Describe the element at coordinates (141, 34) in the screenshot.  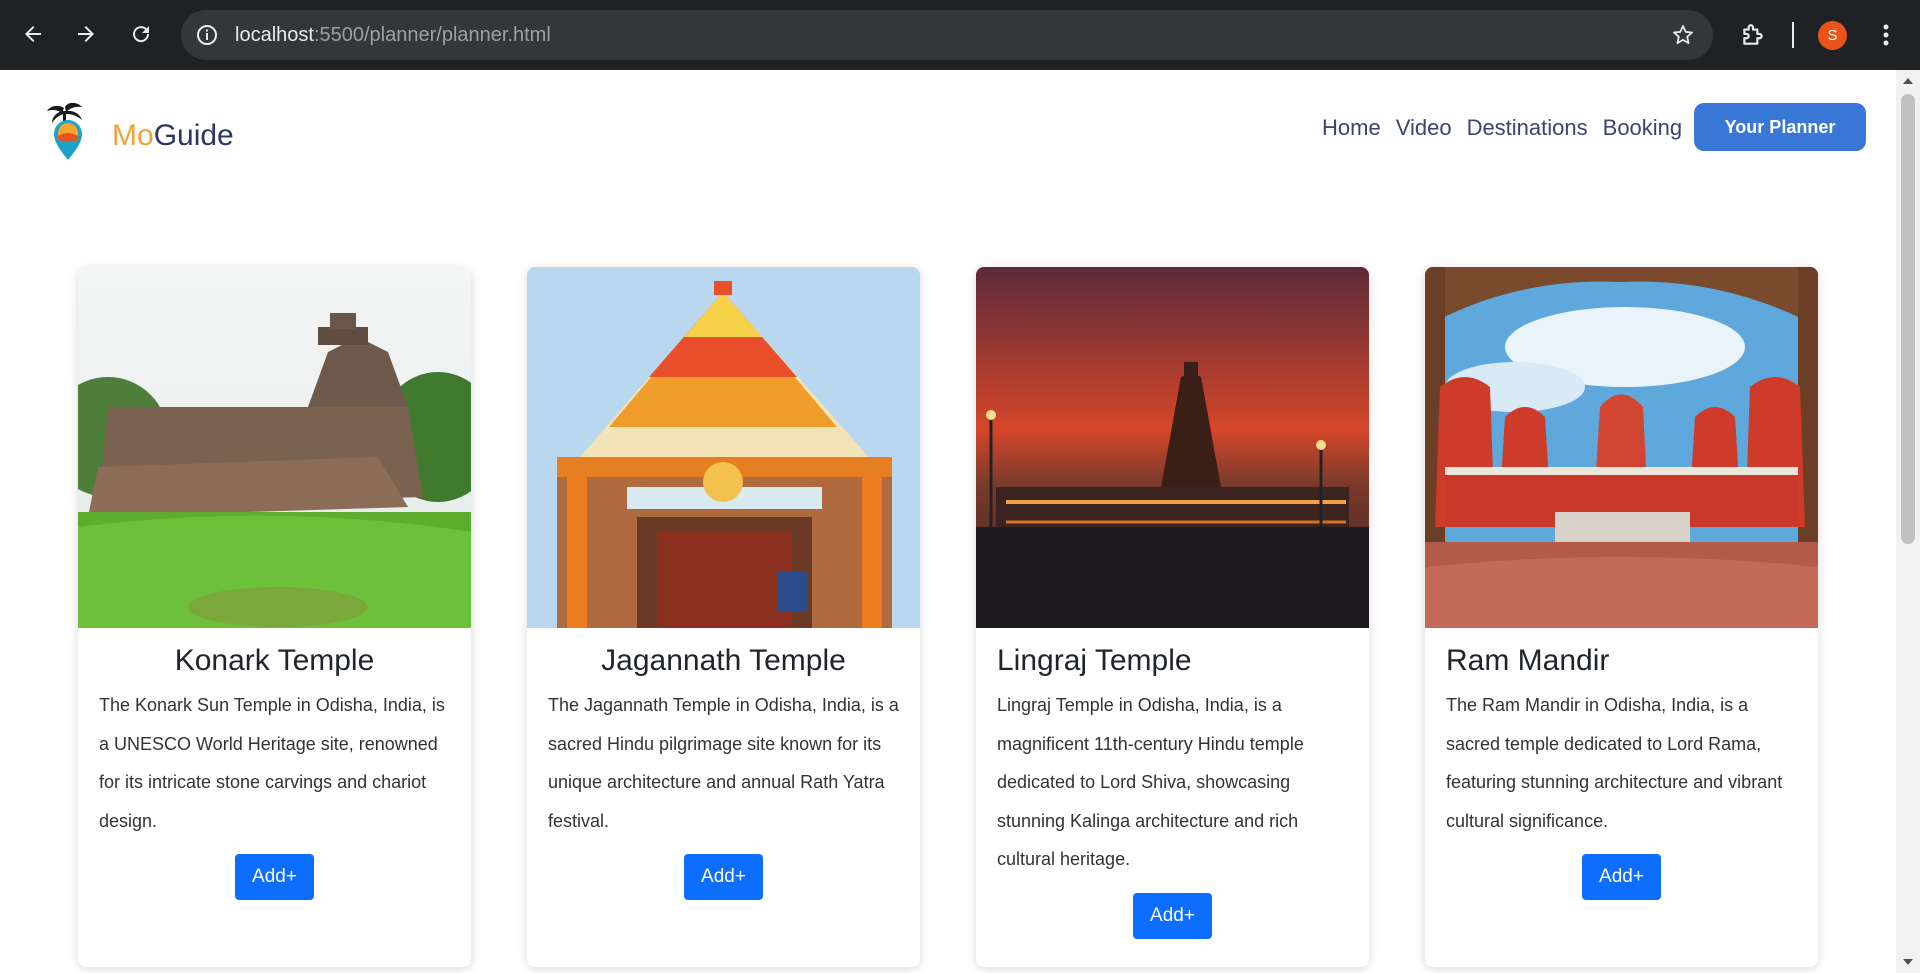
I see `reload-icon` at that location.